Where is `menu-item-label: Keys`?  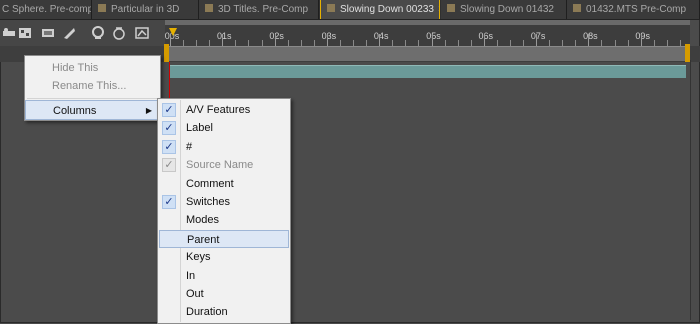 menu-item-label: Keys is located at coordinates (198, 257).